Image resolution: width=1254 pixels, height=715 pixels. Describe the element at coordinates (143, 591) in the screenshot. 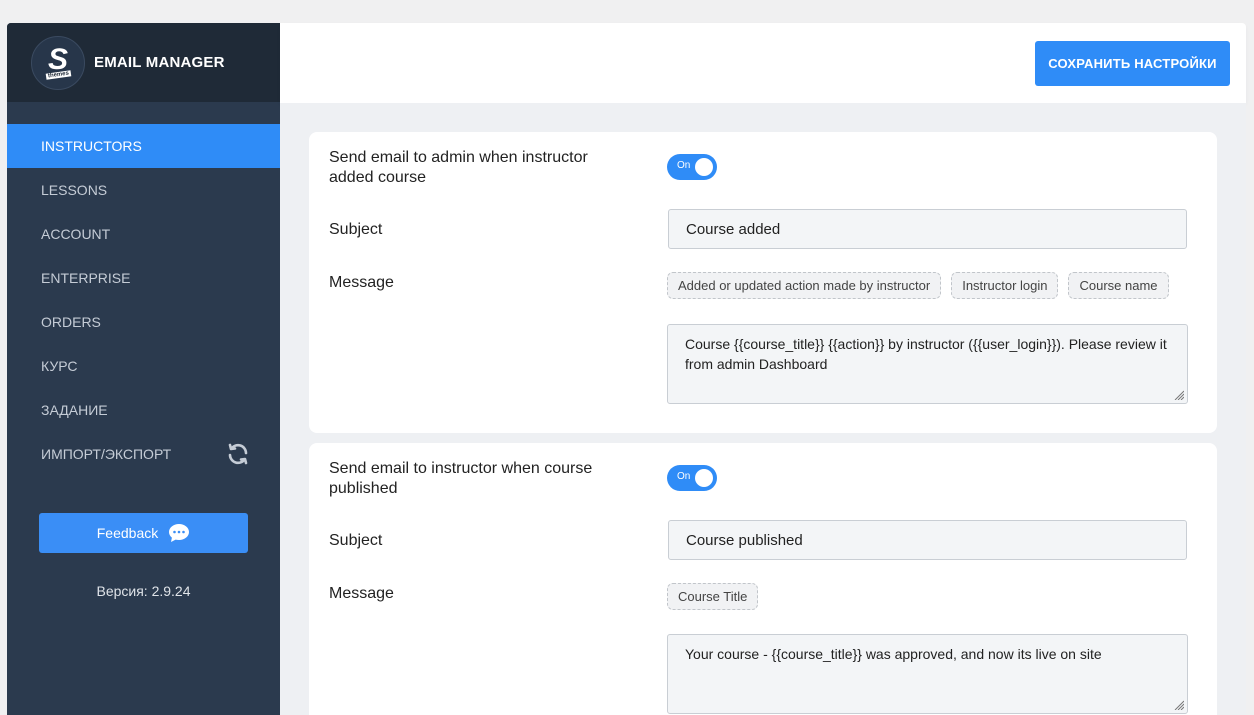

I see `version-text: Версия: 2.9.24` at that location.